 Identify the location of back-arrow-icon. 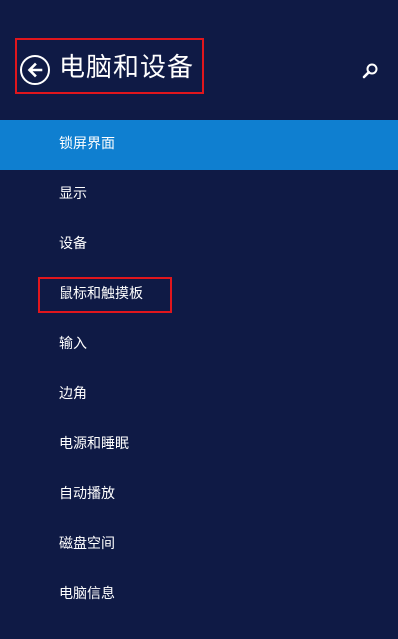
(35, 70).